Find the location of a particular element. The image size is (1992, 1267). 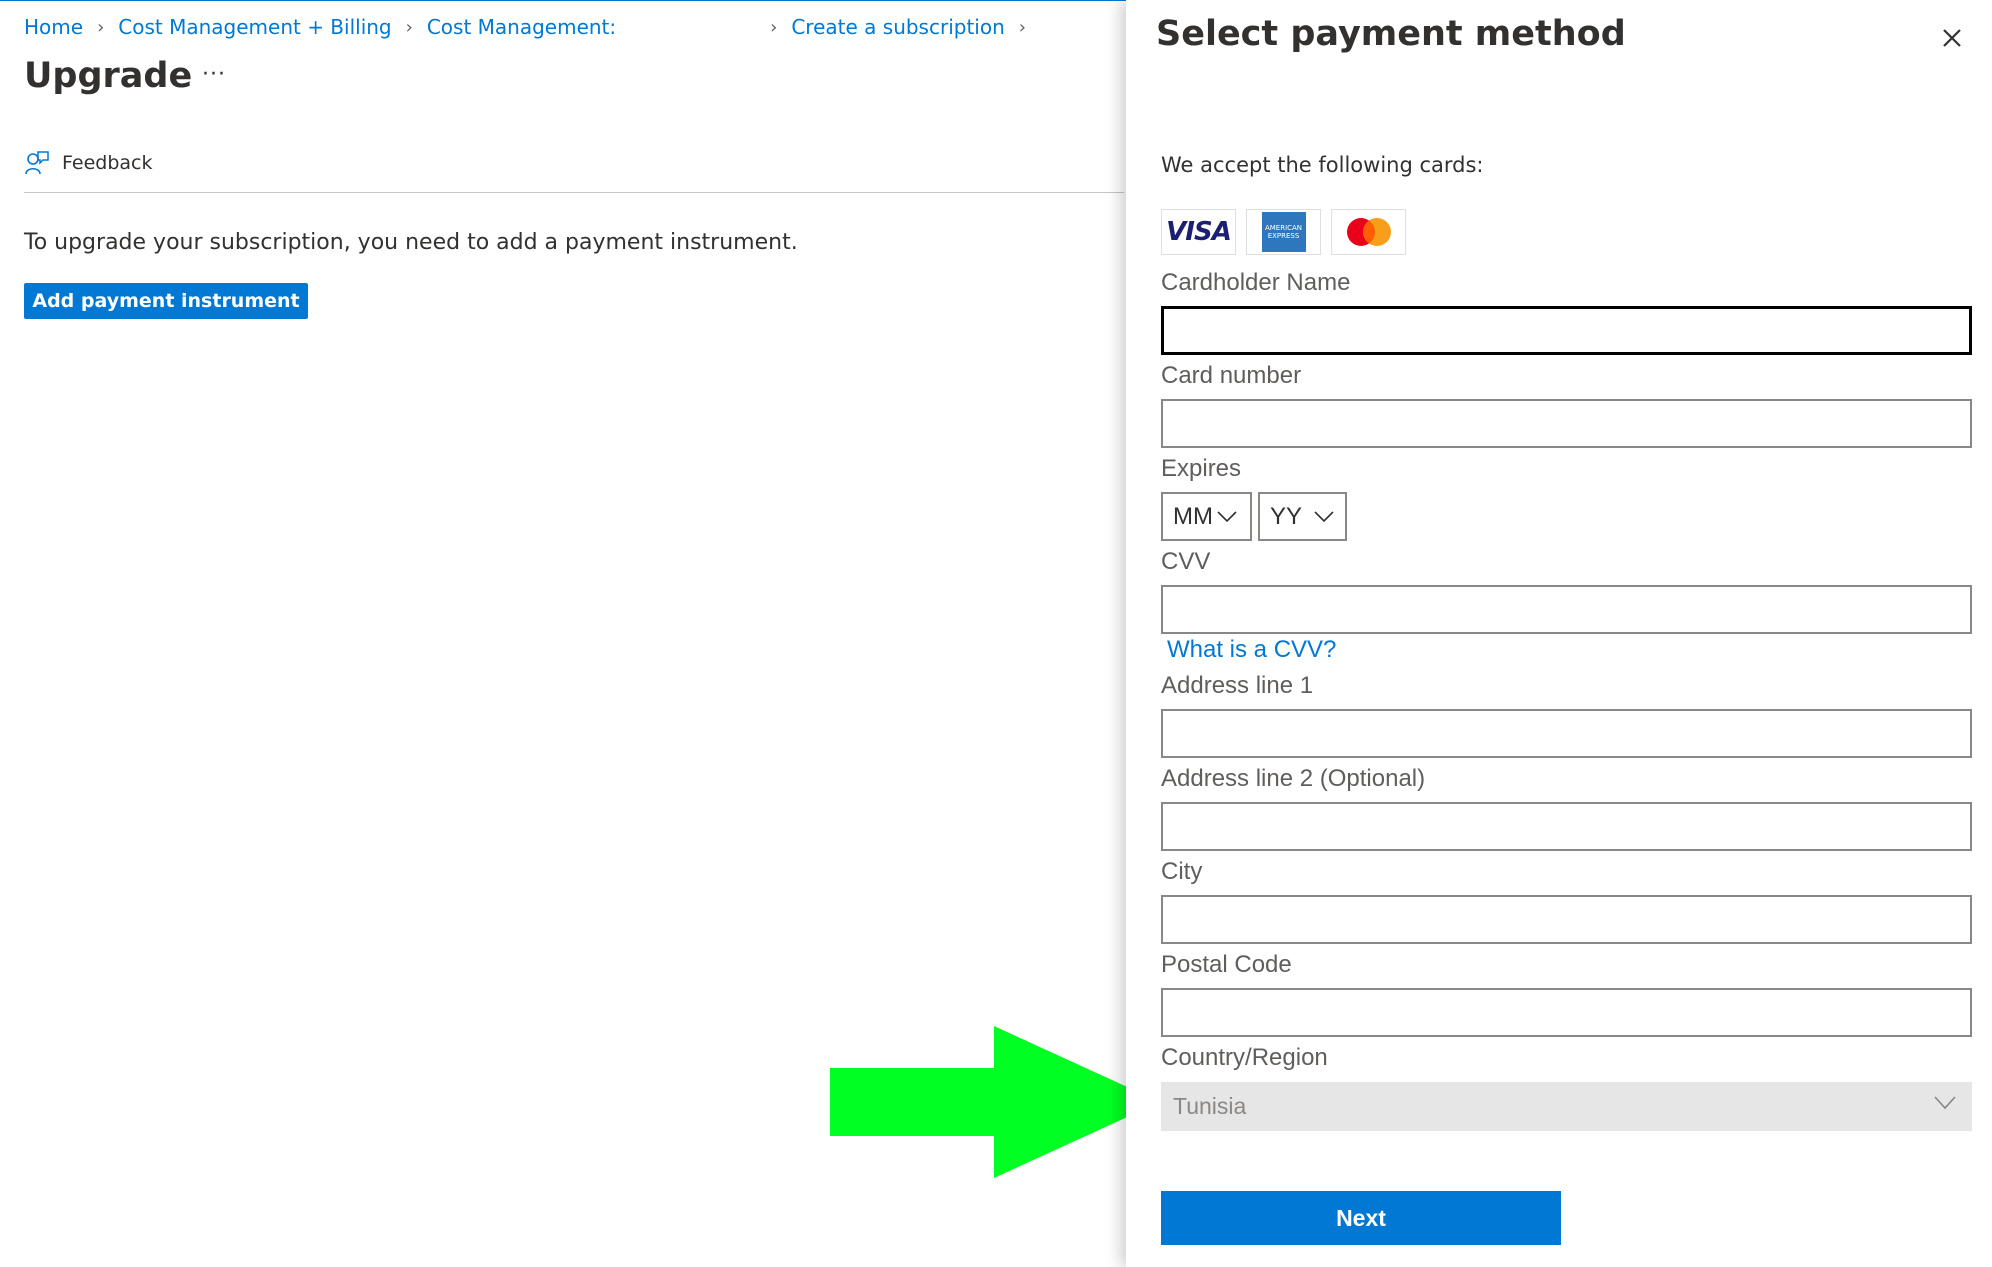

command-bar-divider is located at coordinates (574, 192).